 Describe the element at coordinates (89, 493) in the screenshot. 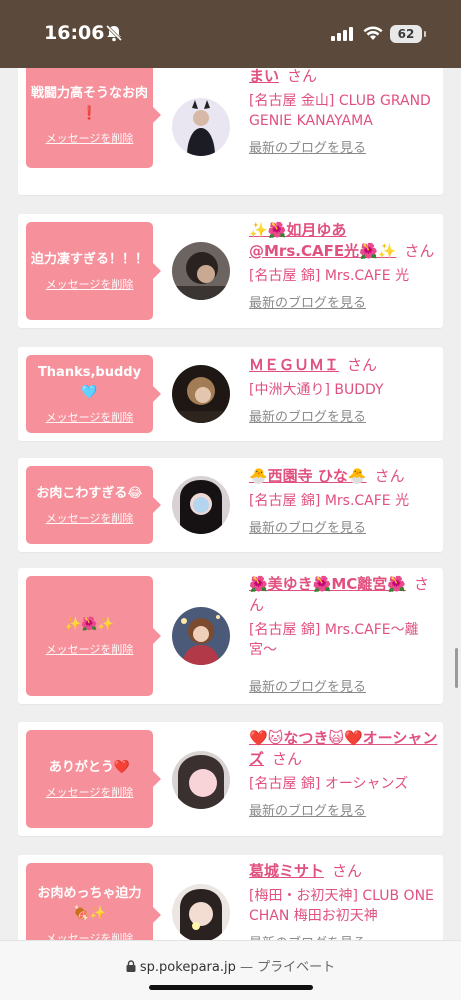

I see `message-text: お肉こわすぎる😂` at that location.